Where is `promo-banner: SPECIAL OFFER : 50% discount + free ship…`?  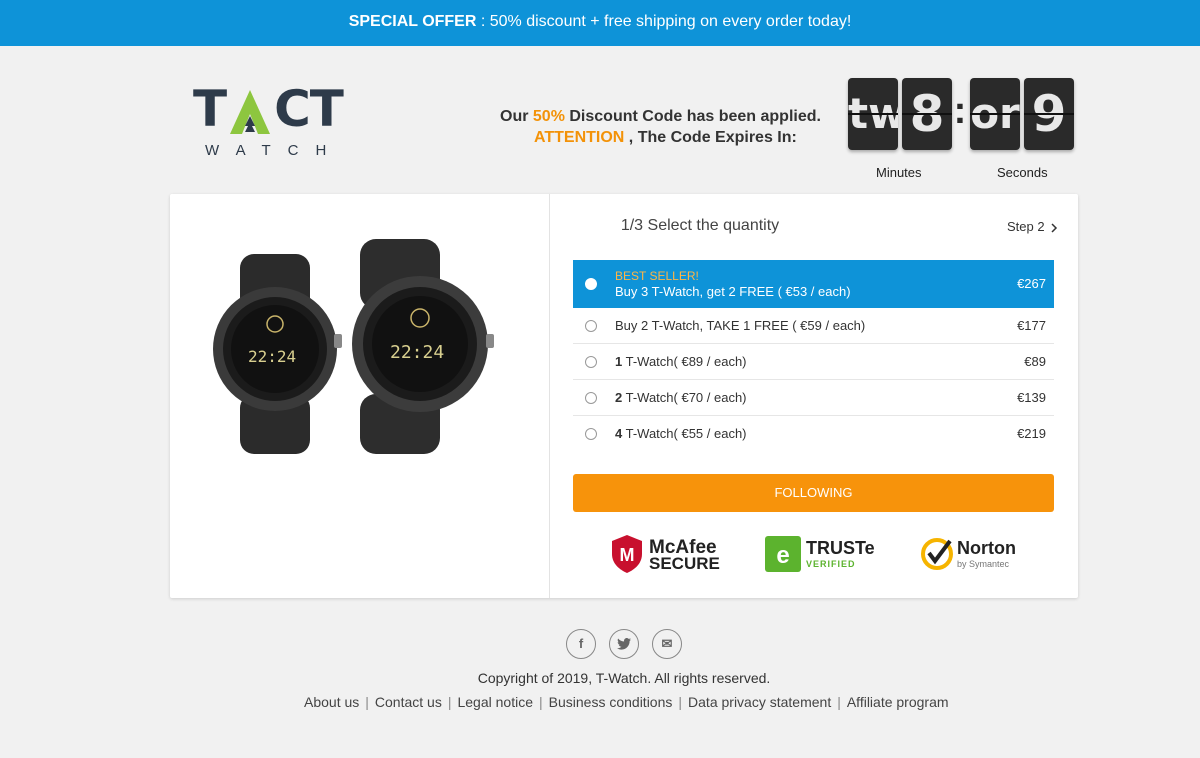 promo-banner: SPECIAL OFFER : 50% discount + free ship… is located at coordinates (600, 23).